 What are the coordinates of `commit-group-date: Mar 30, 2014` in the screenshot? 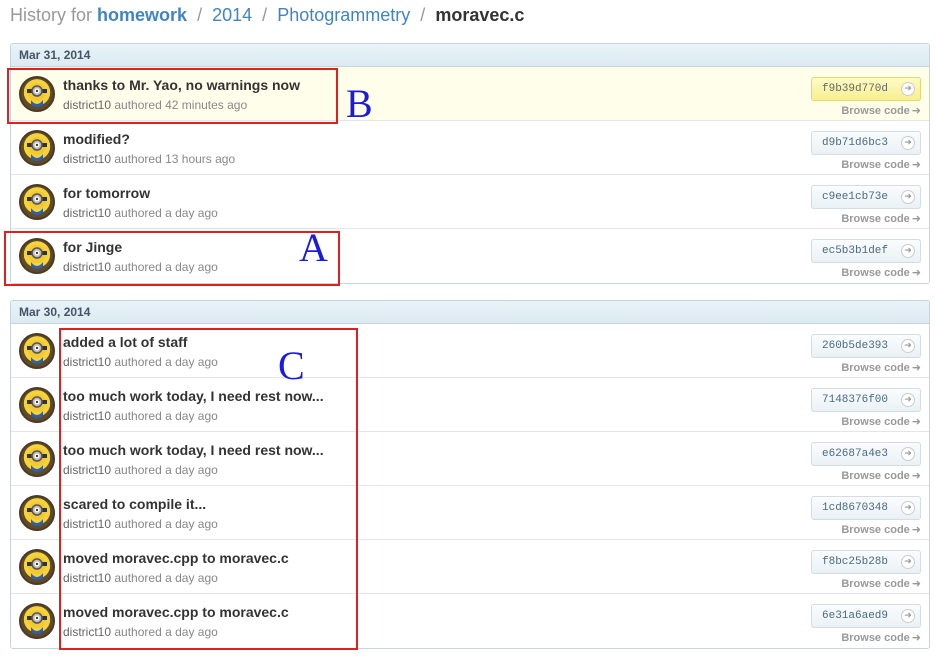 It's located at (470, 312).